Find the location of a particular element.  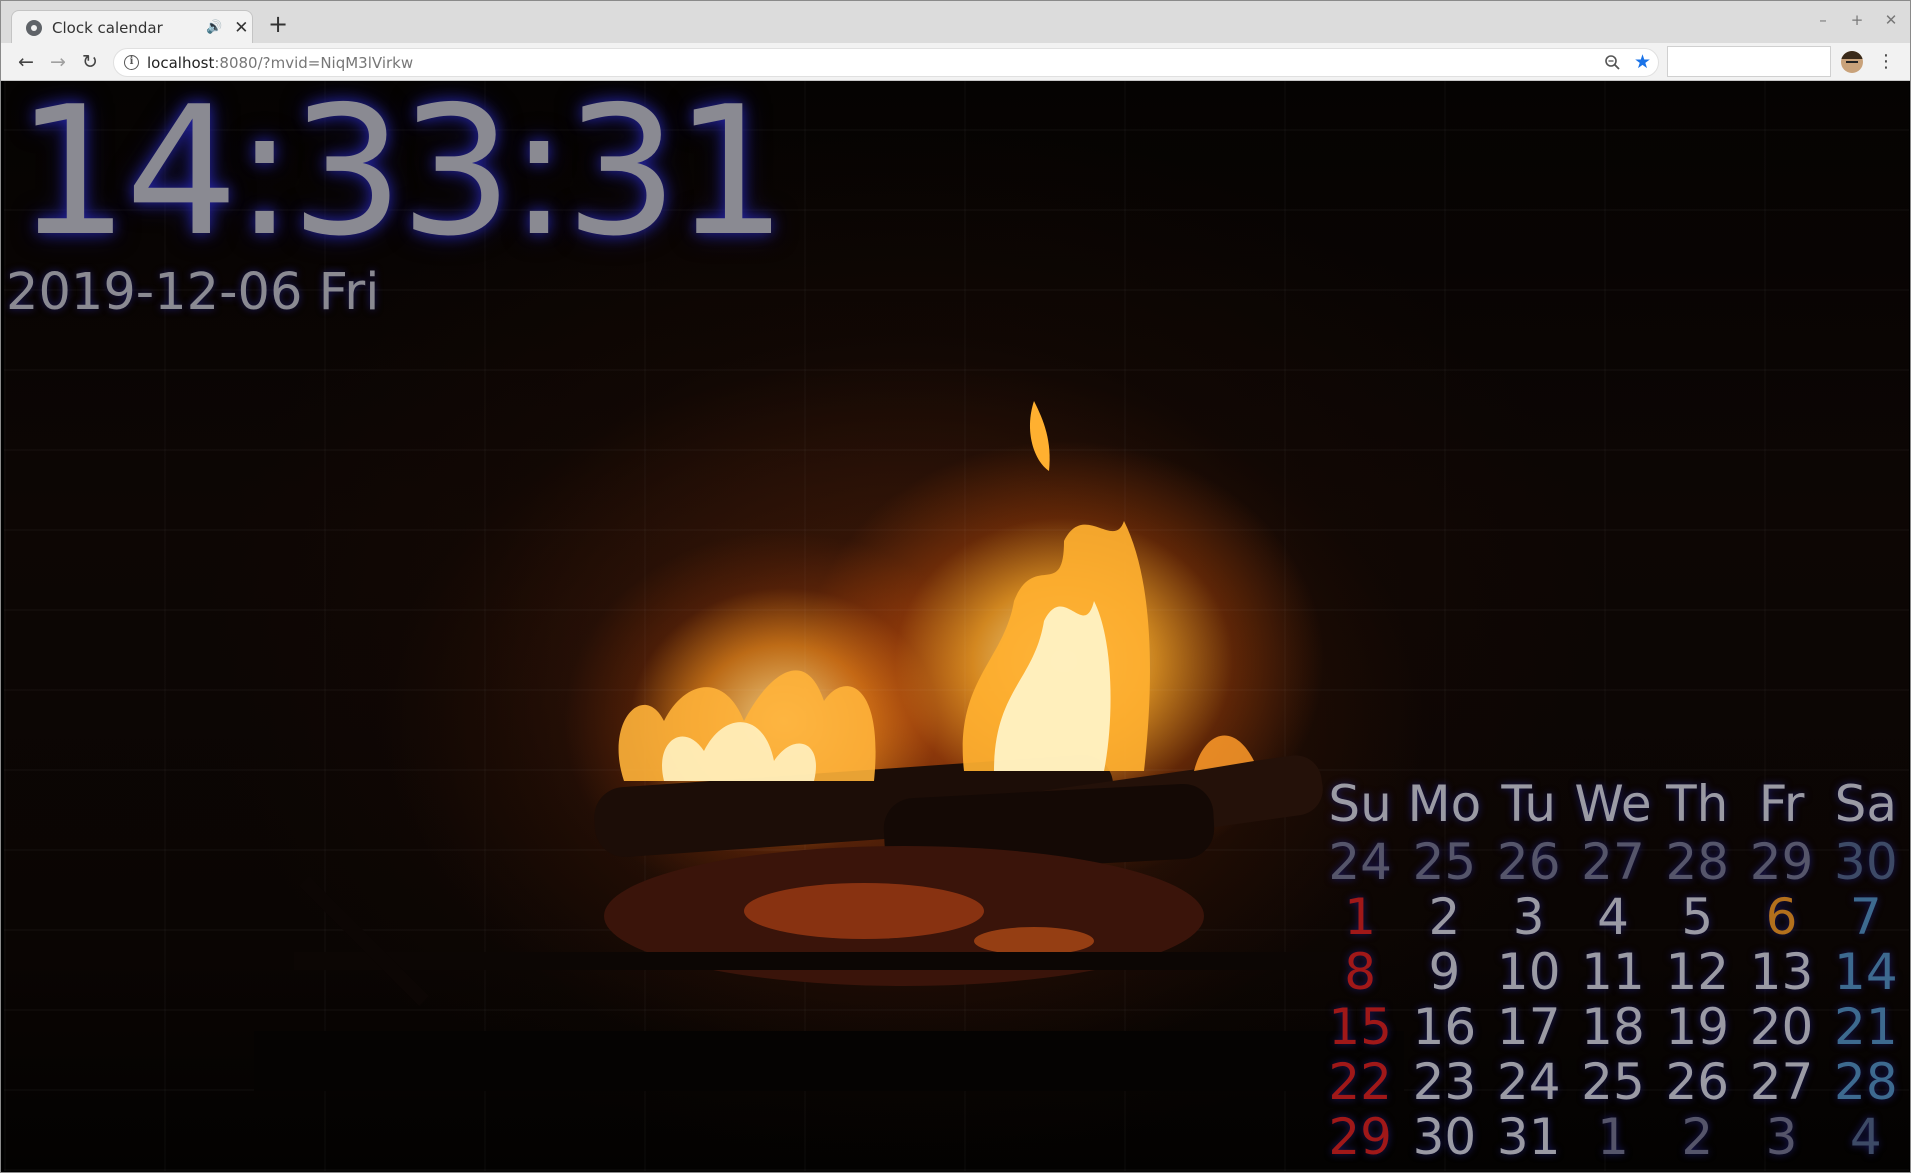

address-bar: i localhost:8080/?mvid=NiqM3lVirkw ★ is located at coordinates (886, 62).